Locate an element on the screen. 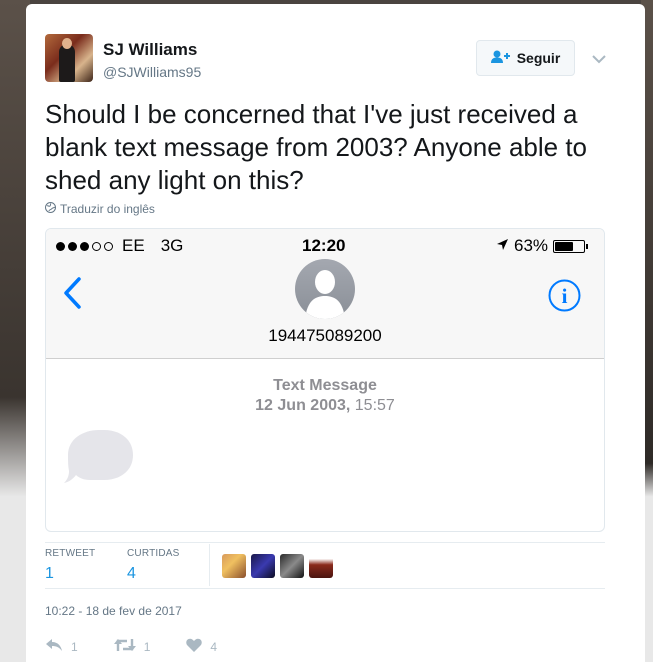  svg-text: i is located at coordinates (565, 296).